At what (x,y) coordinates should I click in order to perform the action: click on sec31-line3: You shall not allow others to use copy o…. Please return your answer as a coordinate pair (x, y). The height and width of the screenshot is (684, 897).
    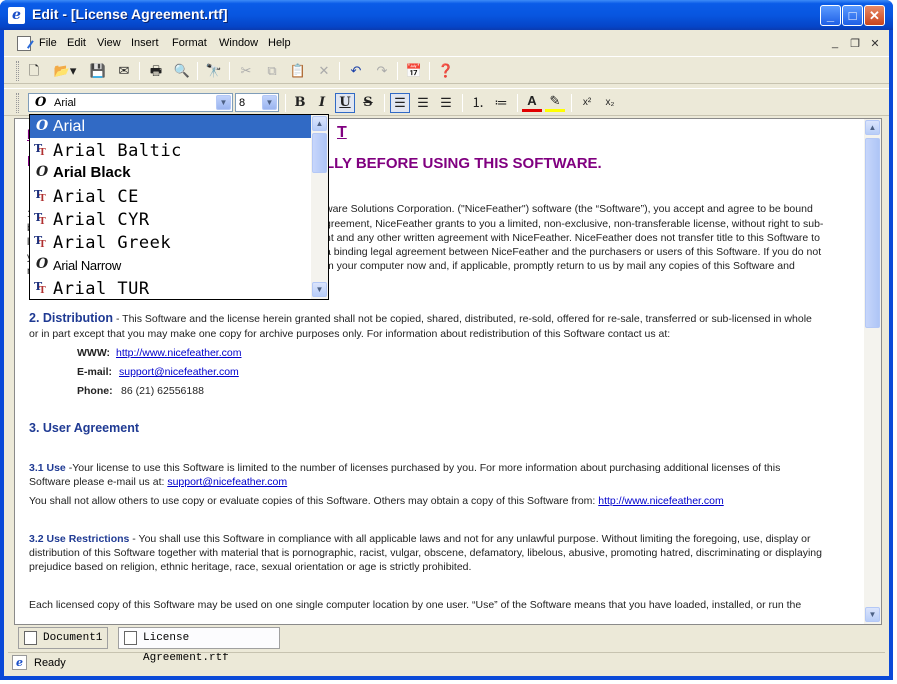
    Looking at the image, I should click on (314, 501).